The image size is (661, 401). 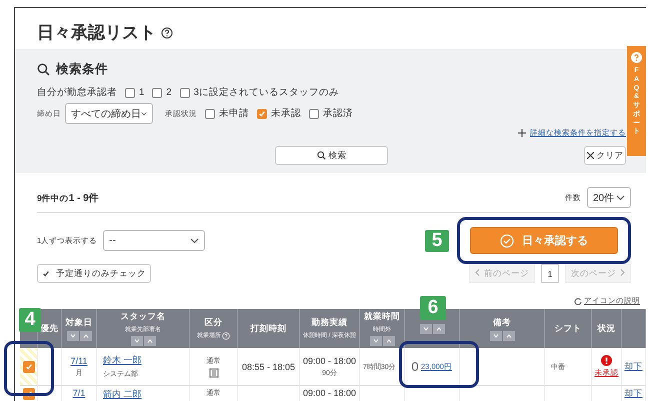 What do you see at coordinates (269, 367) in the screenshot?
I see `clock-time-text: 08:55 - 18:05` at bounding box center [269, 367].